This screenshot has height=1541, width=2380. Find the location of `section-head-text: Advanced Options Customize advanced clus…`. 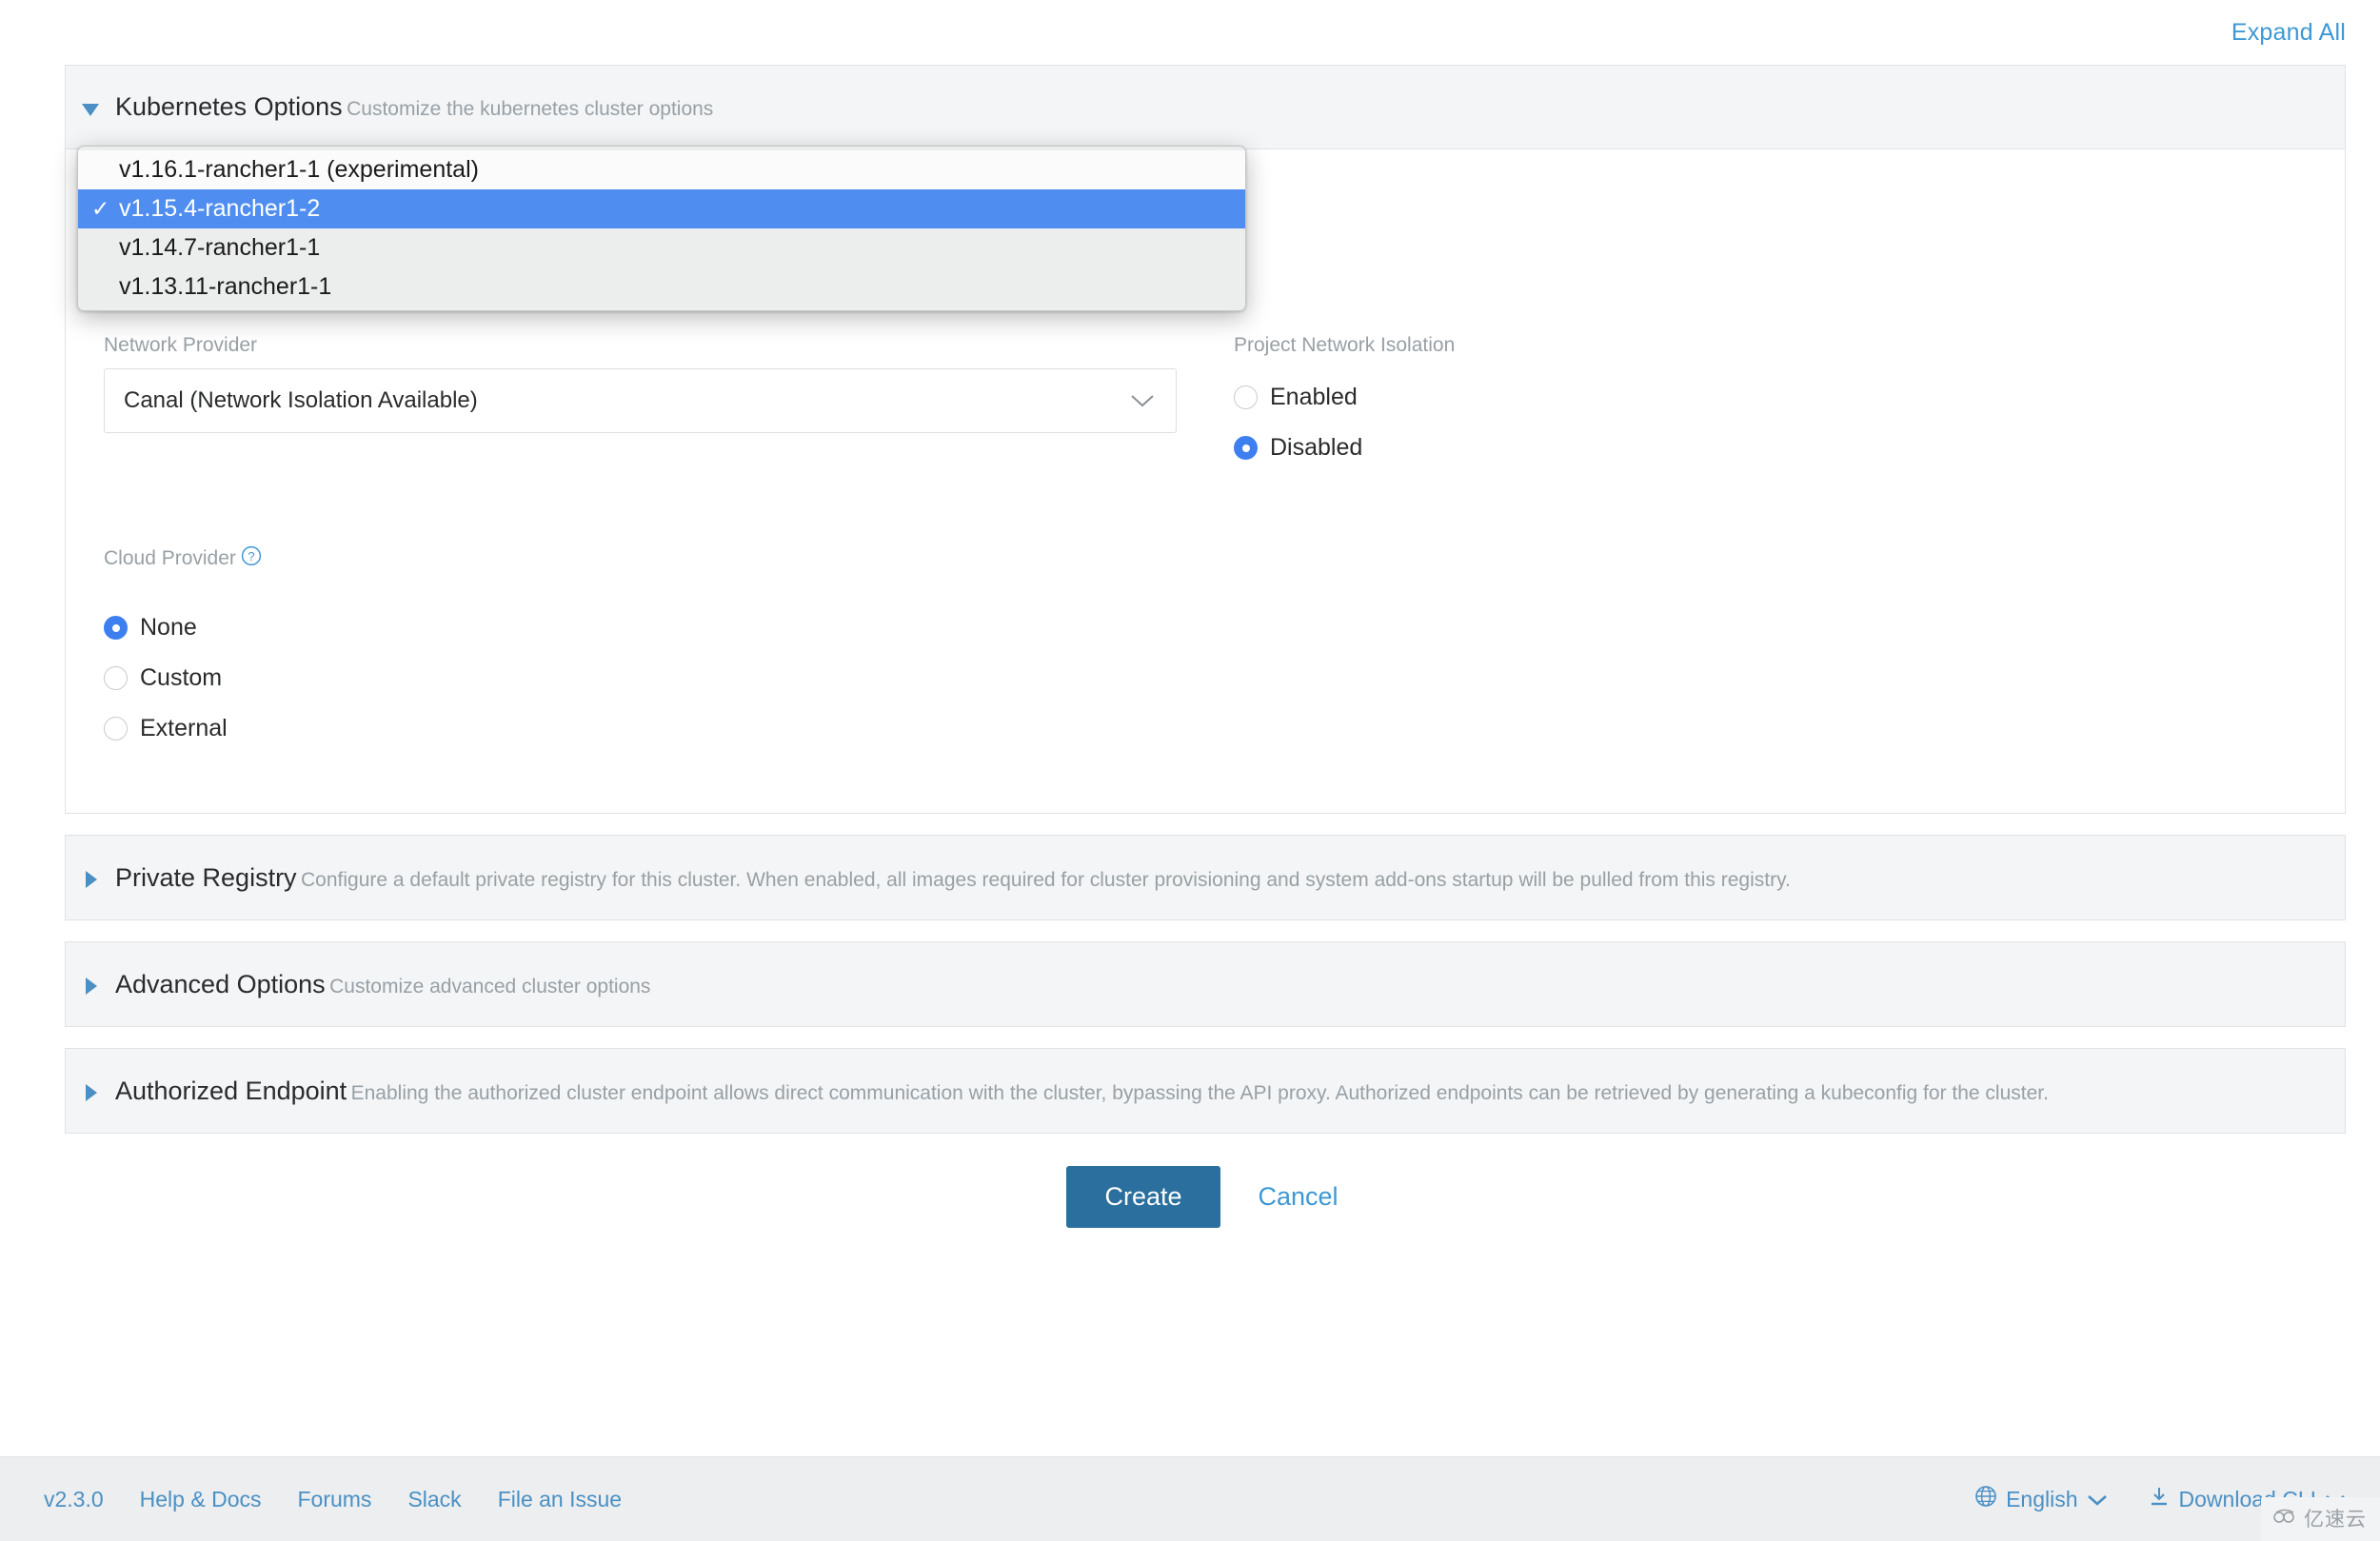

section-head-text: Advanced Options Customize advanced clus… is located at coordinates (1230, 984).